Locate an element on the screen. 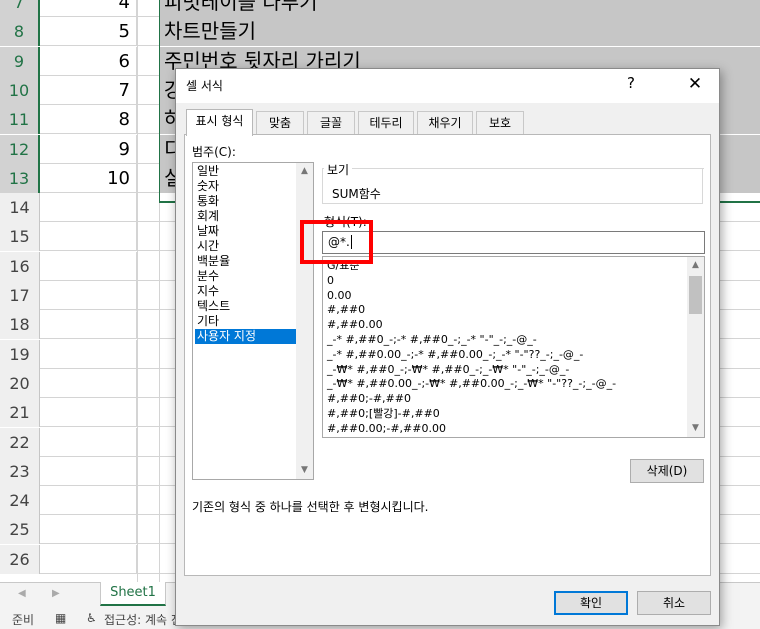 The width and height of the screenshot is (760, 629). category-item: 날짜 is located at coordinates (245, 231).